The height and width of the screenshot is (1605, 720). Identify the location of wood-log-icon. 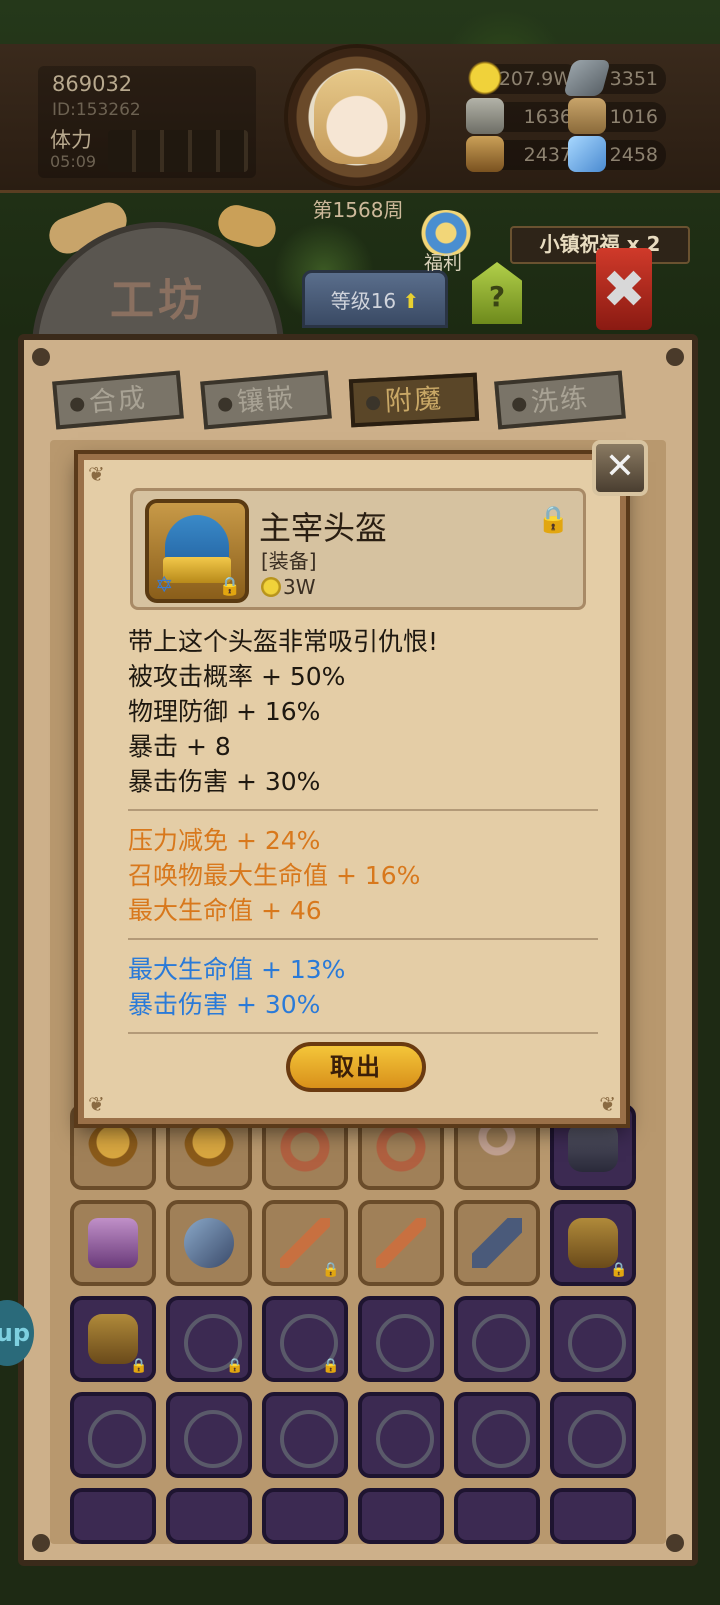
(485, 154).